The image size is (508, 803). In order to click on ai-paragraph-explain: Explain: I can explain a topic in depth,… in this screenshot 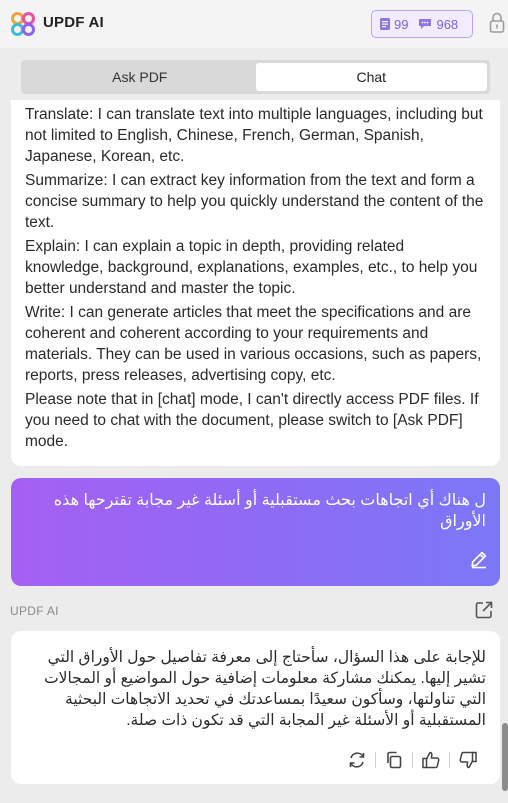, I will do `click(251, 267)`.